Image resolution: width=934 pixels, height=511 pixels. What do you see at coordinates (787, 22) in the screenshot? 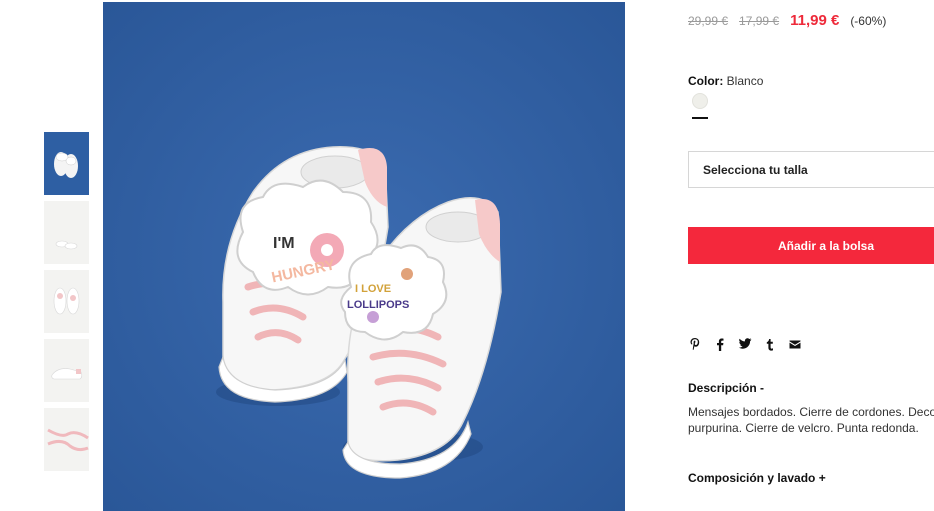
I see `price-row: 29,99 € 17,99 € 11,99 € (-60%)` at bounding box center [787, 22].